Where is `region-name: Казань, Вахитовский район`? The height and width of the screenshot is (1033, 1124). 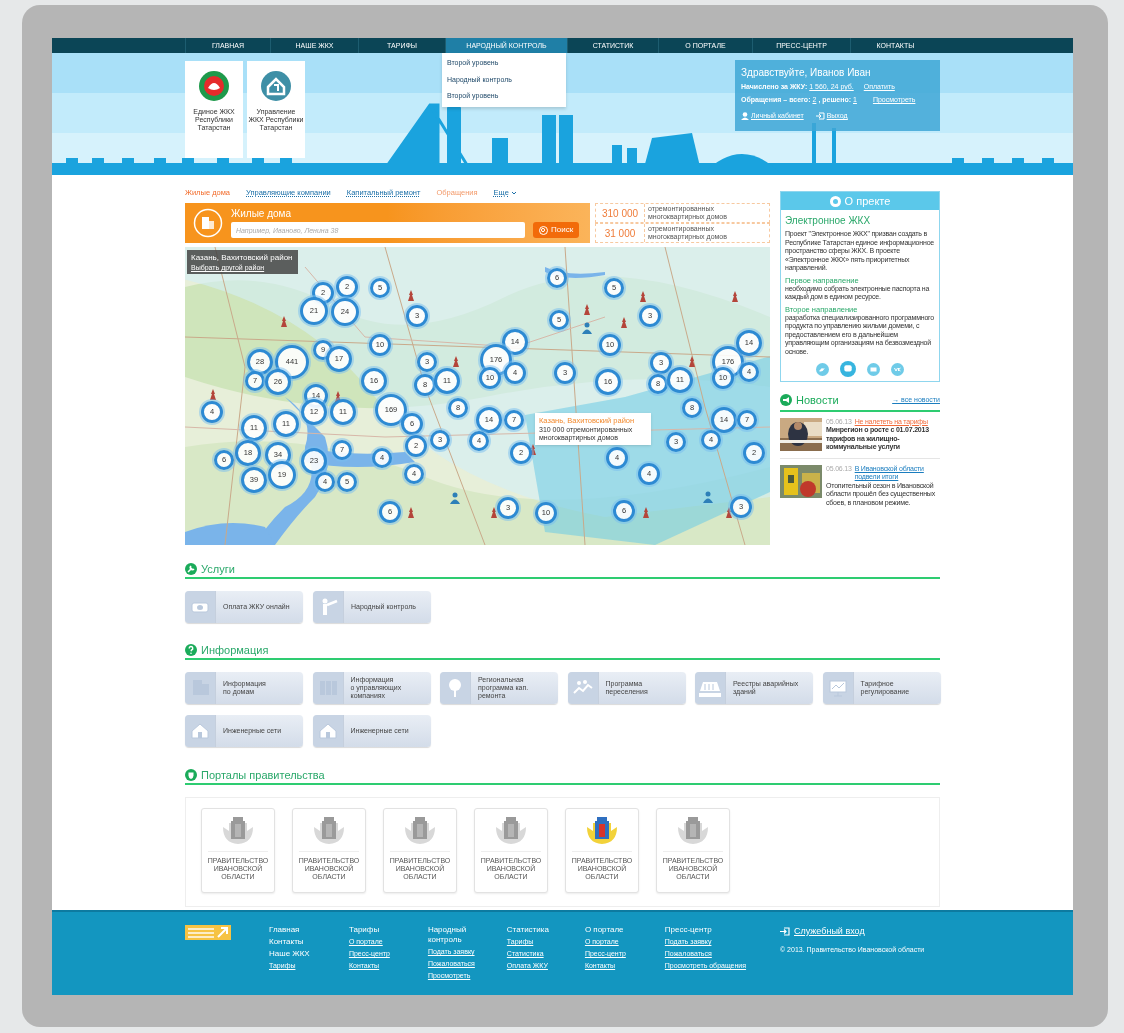 region-name: Казань, Вахитовский район is located at coordinates (242, 257).